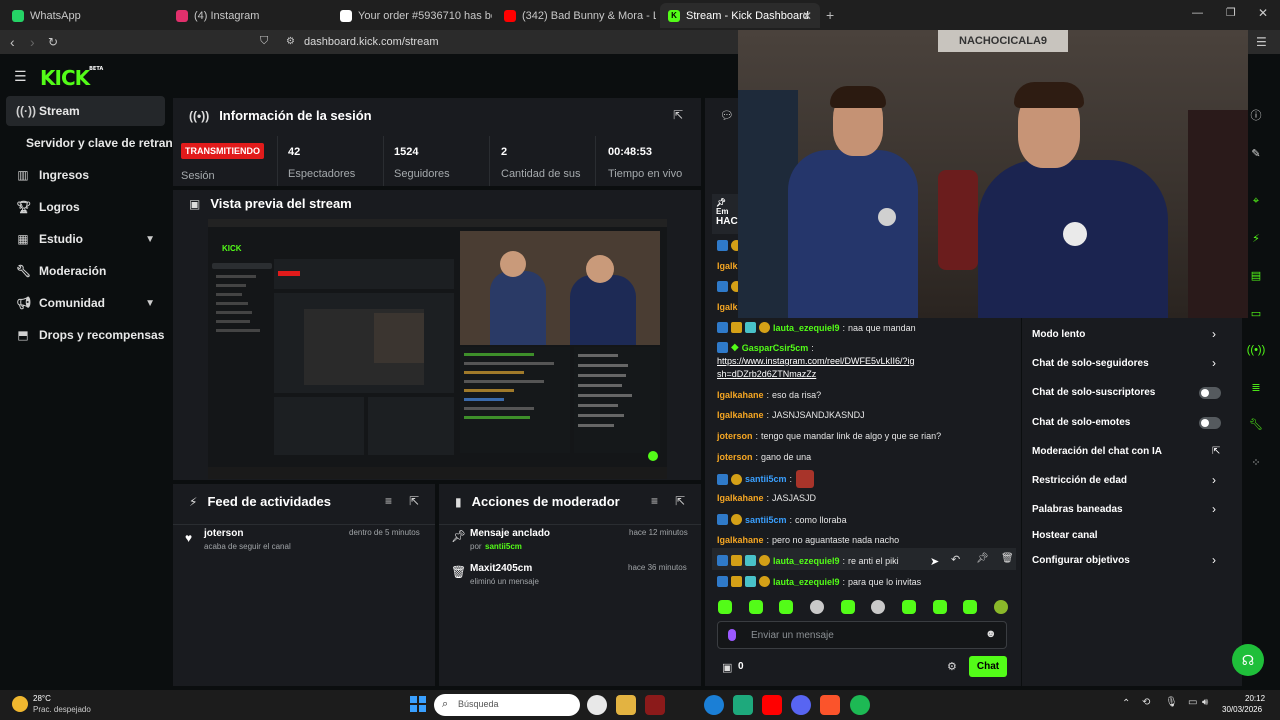 The height and width of the screenshot is (720, 1280). What do you see at coordinates (1126, 703) in the screenshot?
I see `chevron-up-icon: ⌃` at bounding box center [1126, 703].